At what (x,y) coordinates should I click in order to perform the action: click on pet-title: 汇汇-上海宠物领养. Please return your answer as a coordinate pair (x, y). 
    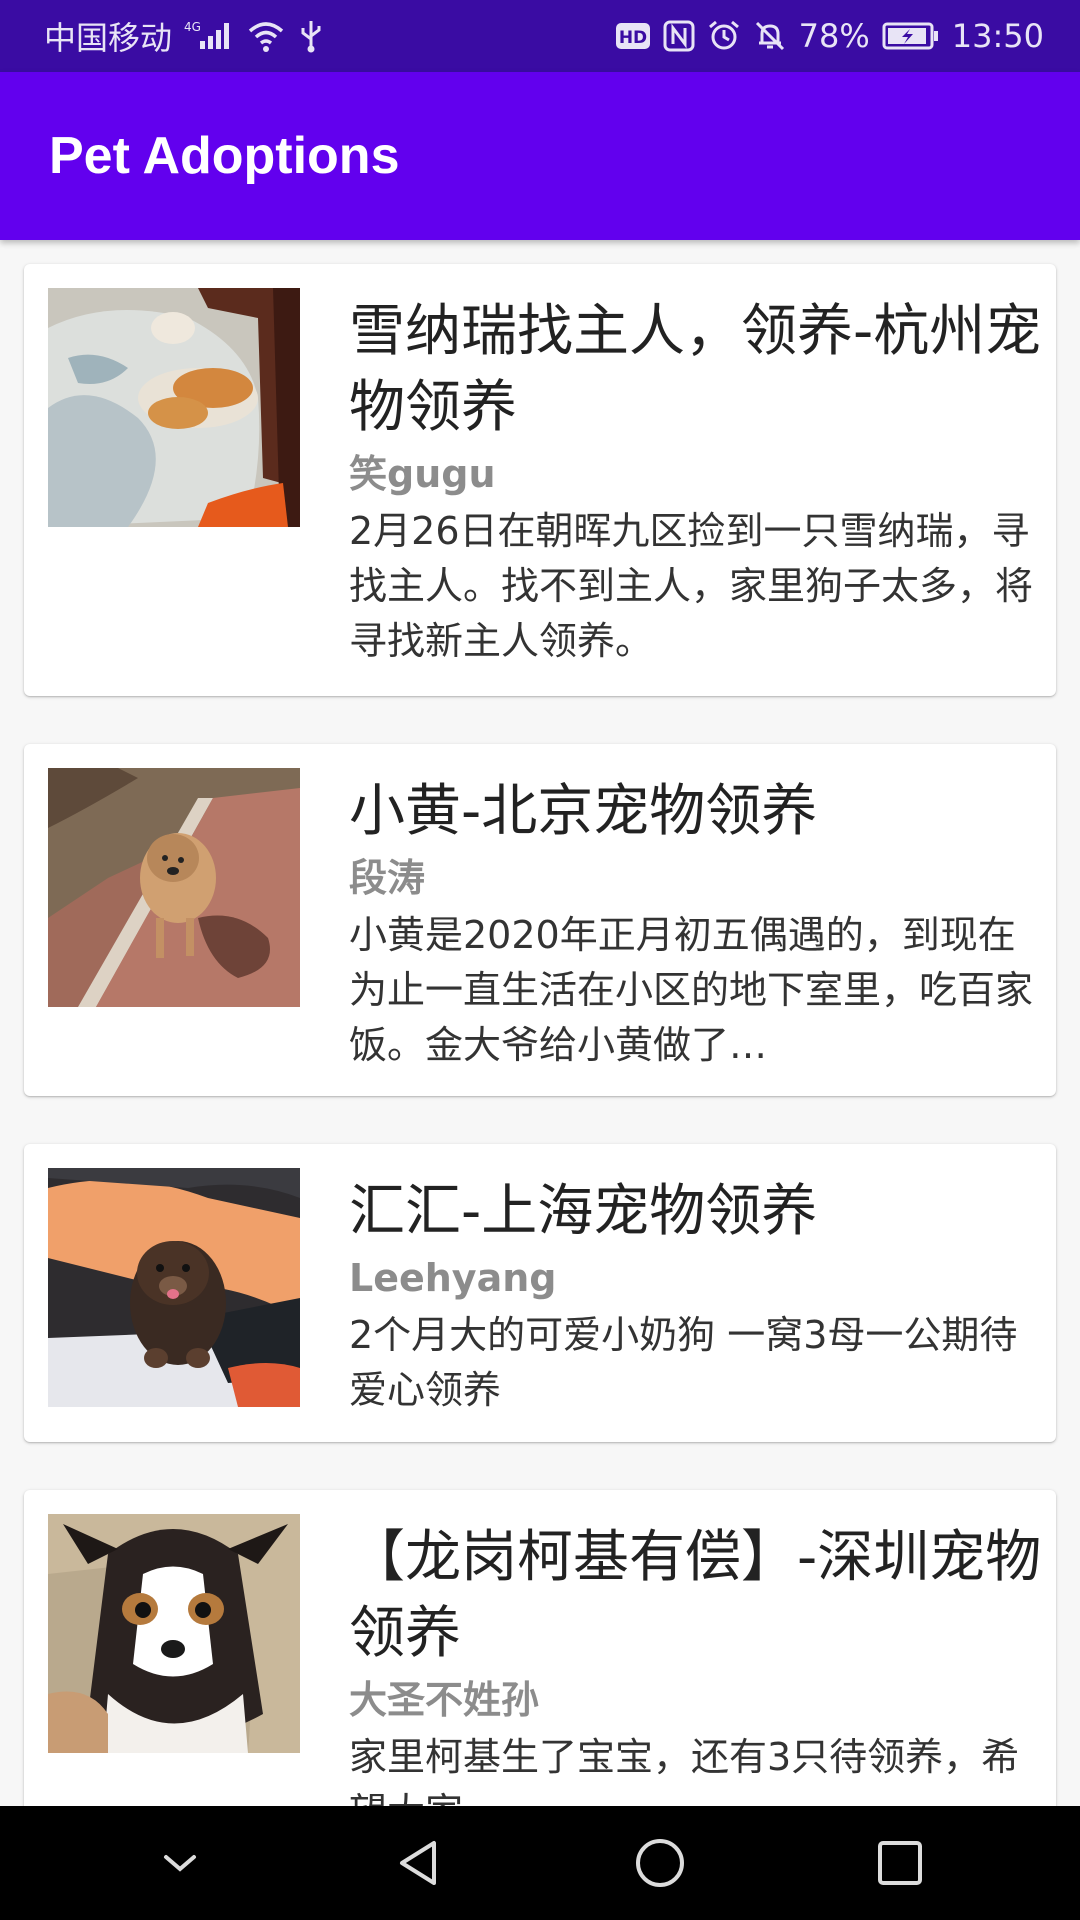
    Looking at the image, I should click on (583, 1211).